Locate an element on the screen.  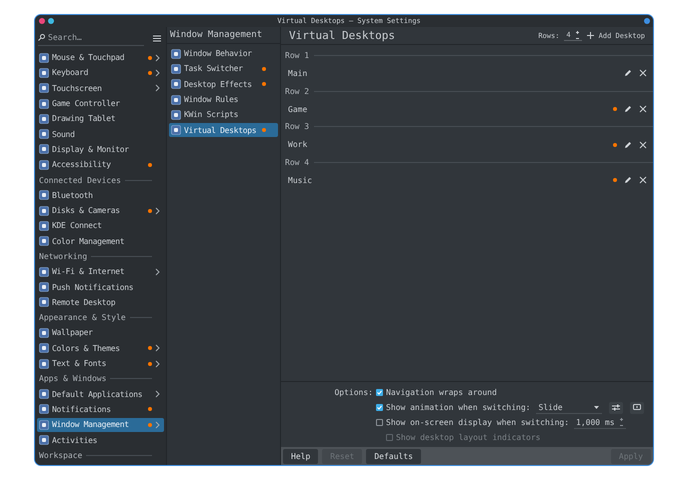
animation-dropdown: Slide is located at coordinates (569, 407).